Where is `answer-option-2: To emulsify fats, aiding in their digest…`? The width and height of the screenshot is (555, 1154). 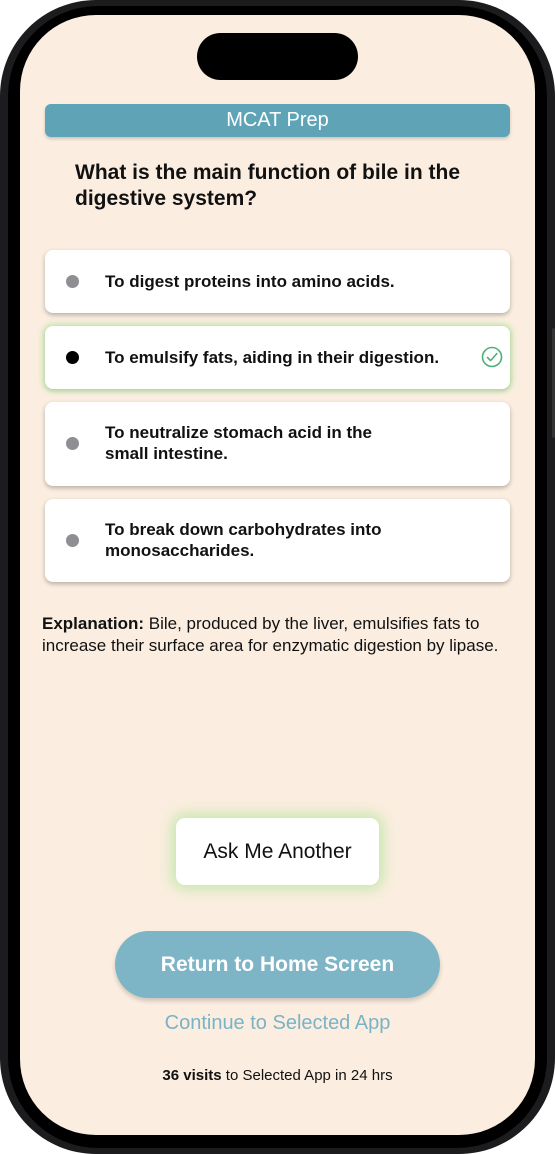
answer-option-2: To emulsify fats, aiding in their digest… is located at coordinates (277, 357).